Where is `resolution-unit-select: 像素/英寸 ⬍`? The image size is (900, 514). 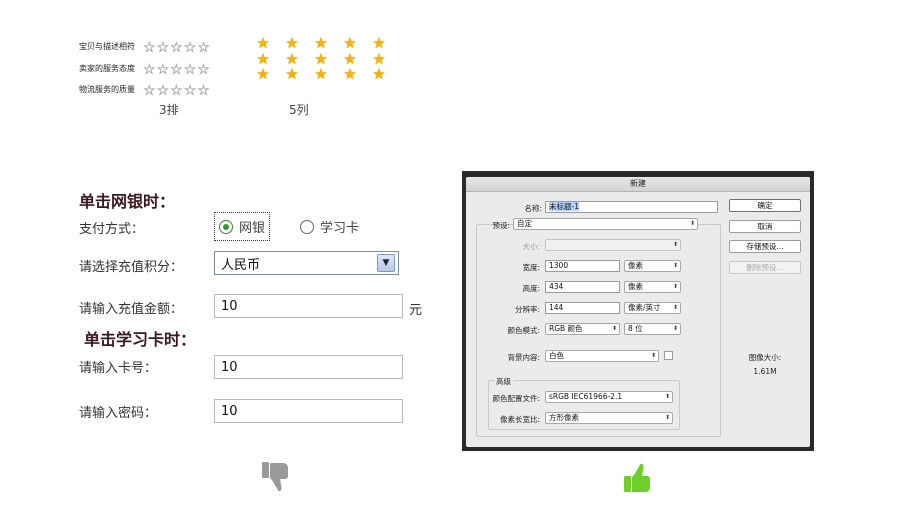
resolution-unit-select: 像素/英寸 ⬍ is located at coordinates (652, 308).